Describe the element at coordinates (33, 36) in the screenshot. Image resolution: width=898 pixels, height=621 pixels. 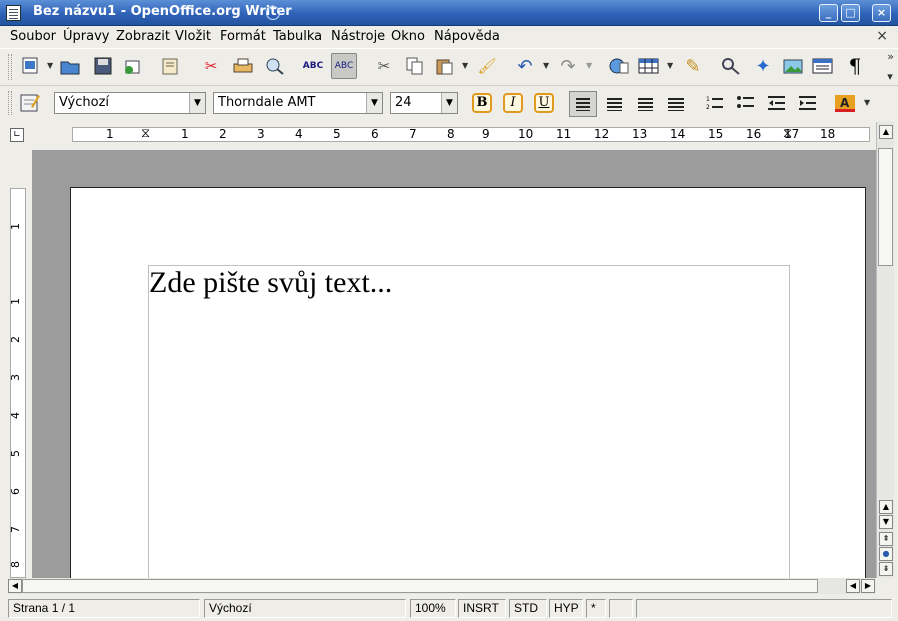
I see `menu-soubor: Soubor` at that location.